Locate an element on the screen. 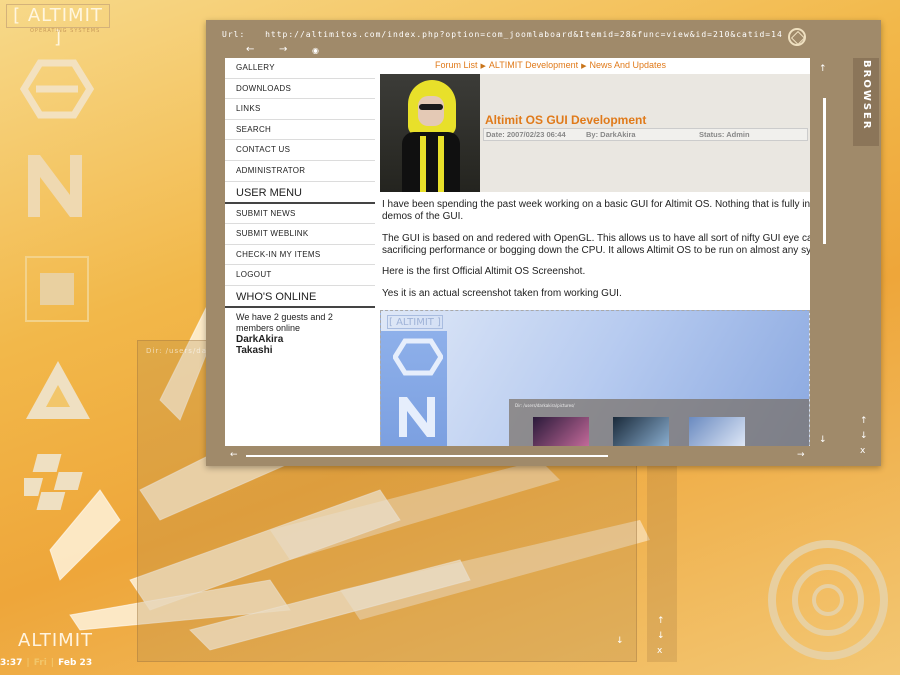  menu-item-gallery: GALLERY is located at coordinates (300, 68).